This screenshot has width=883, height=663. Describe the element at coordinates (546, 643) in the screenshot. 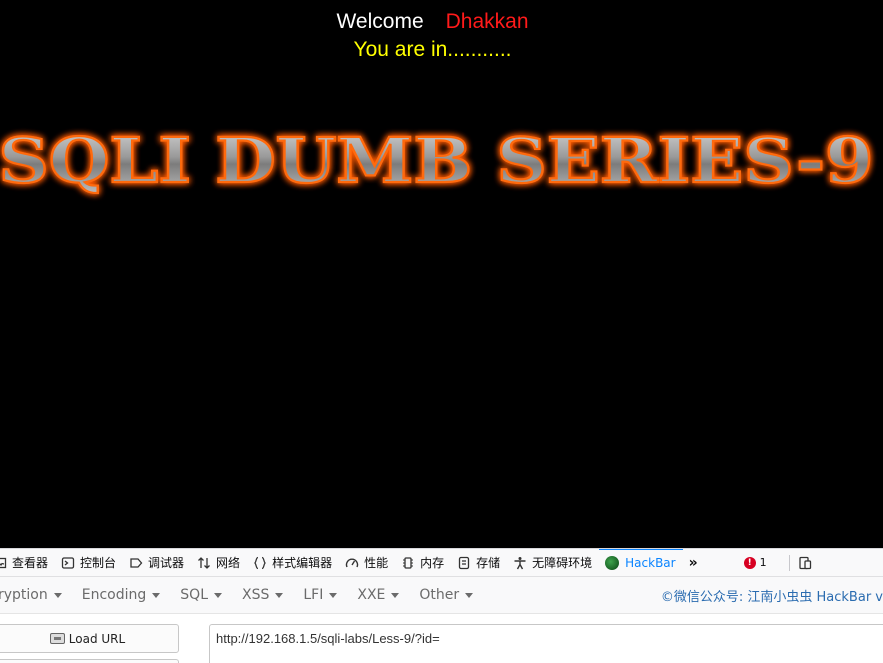

I see `url-input: http://192.168.1.5/sqli-labs/Less-9/?id=` at that location.